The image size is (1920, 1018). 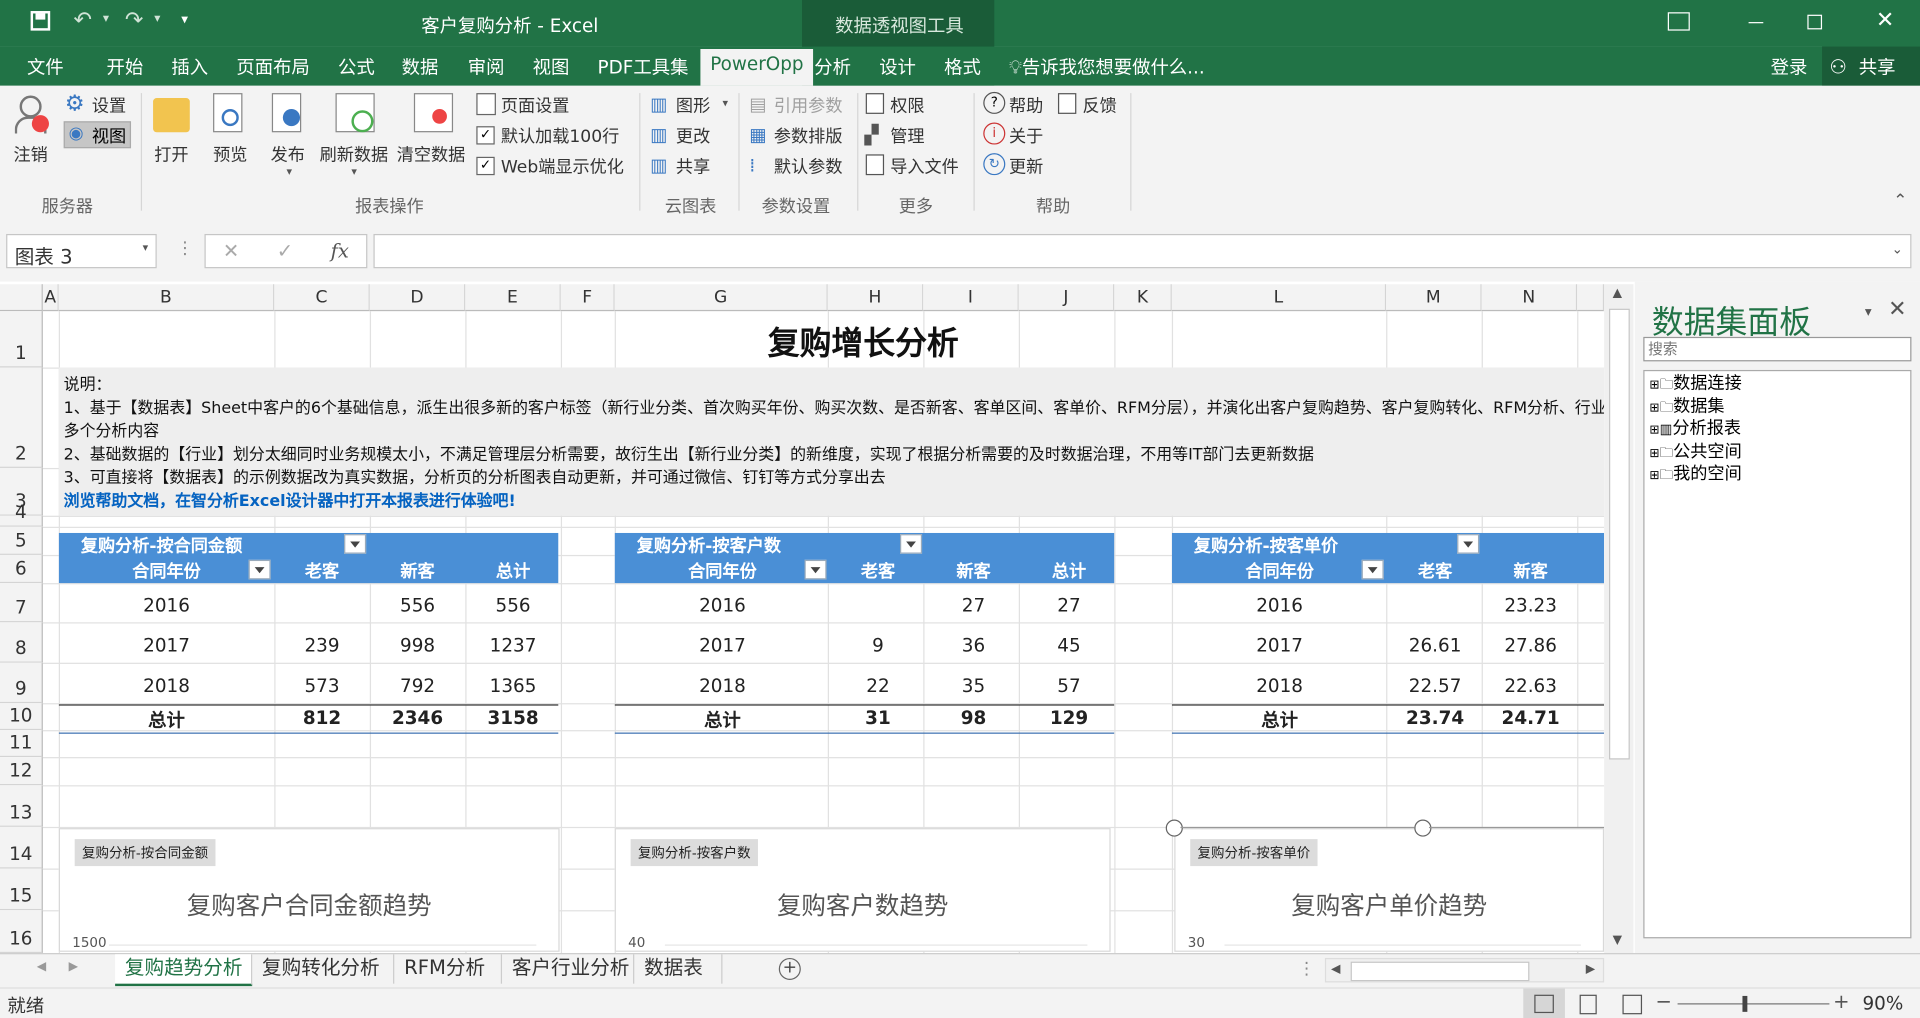 I want to click on tree-item-my-space: ⊞🗀︎我的空间, so click(x=1777, y=475).